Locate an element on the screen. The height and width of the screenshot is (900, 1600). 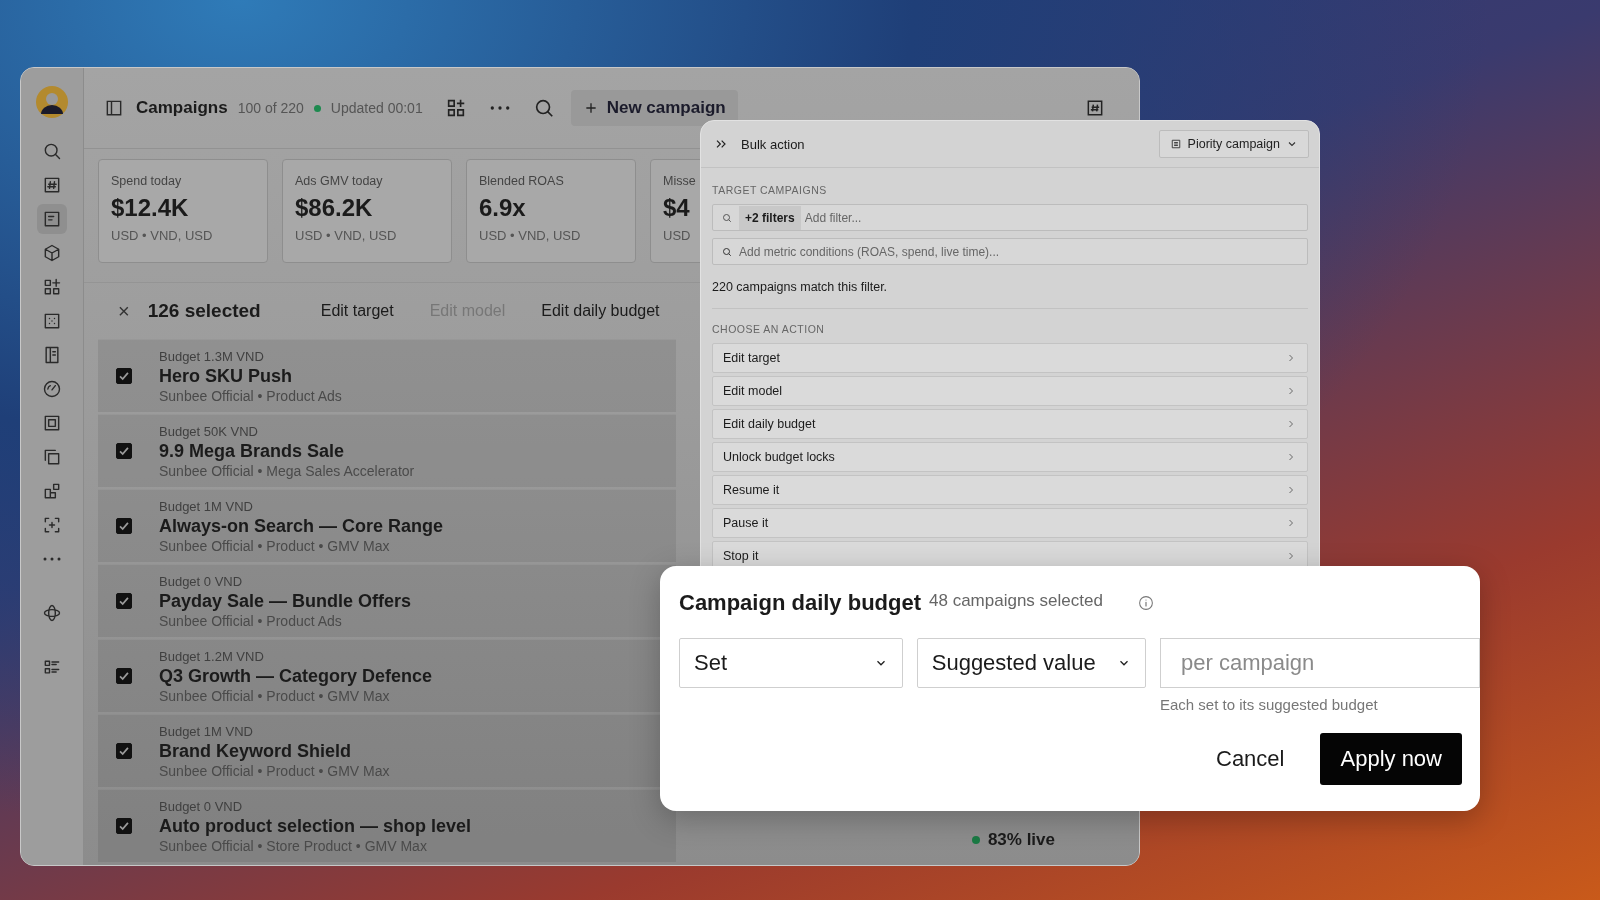
preset-dropdown: Piority campaign is located at coordinates (1233, 144).